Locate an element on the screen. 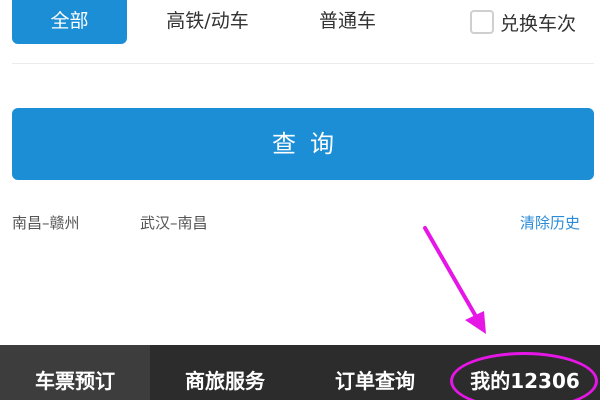 This screenshot has width=600, height=400. tab-high-speed: 高铁/动车 is located at coordinates (207, 22).